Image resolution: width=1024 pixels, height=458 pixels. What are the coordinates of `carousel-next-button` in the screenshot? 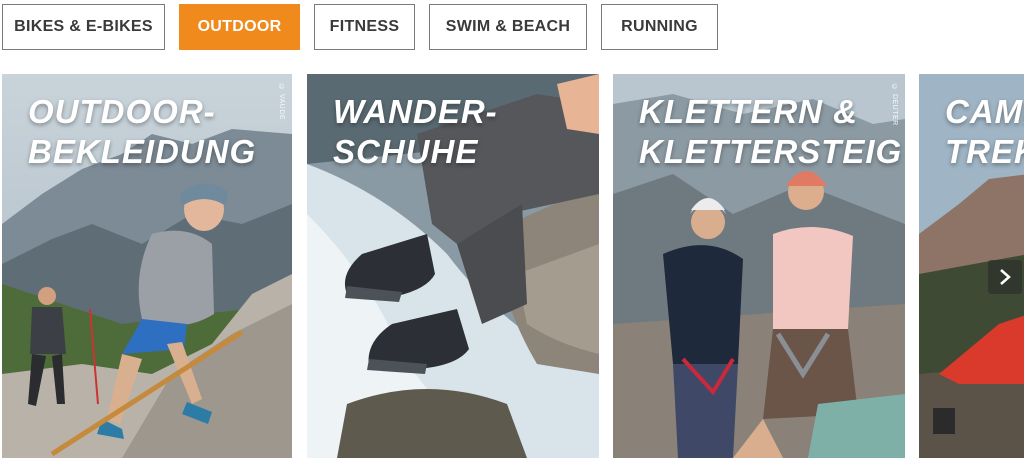 It's located at (1005, 277).